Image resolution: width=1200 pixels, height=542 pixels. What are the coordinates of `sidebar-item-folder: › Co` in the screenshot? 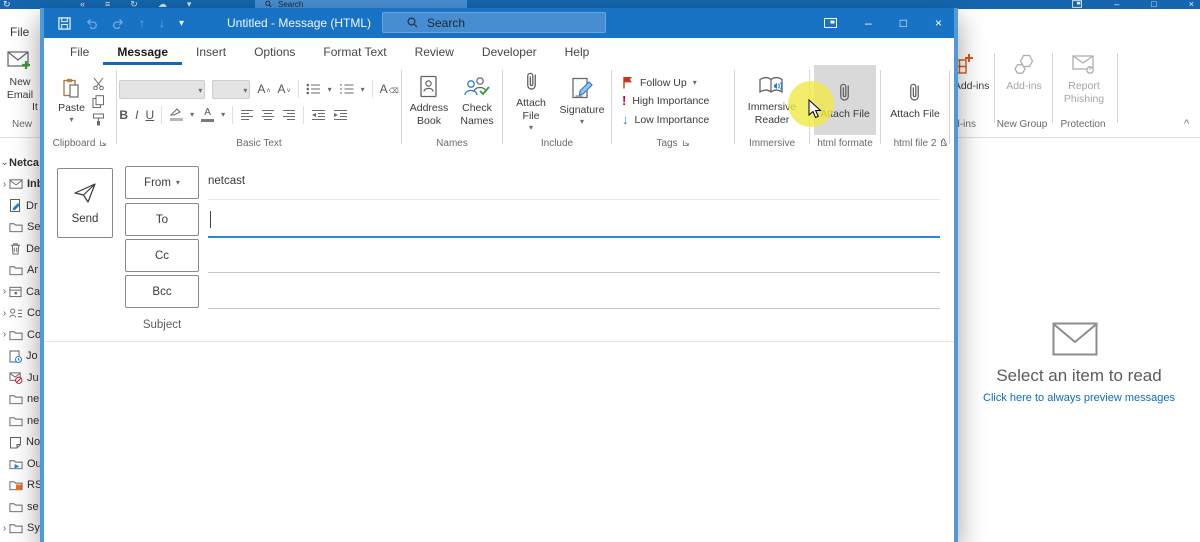 It's located at (20, 335).